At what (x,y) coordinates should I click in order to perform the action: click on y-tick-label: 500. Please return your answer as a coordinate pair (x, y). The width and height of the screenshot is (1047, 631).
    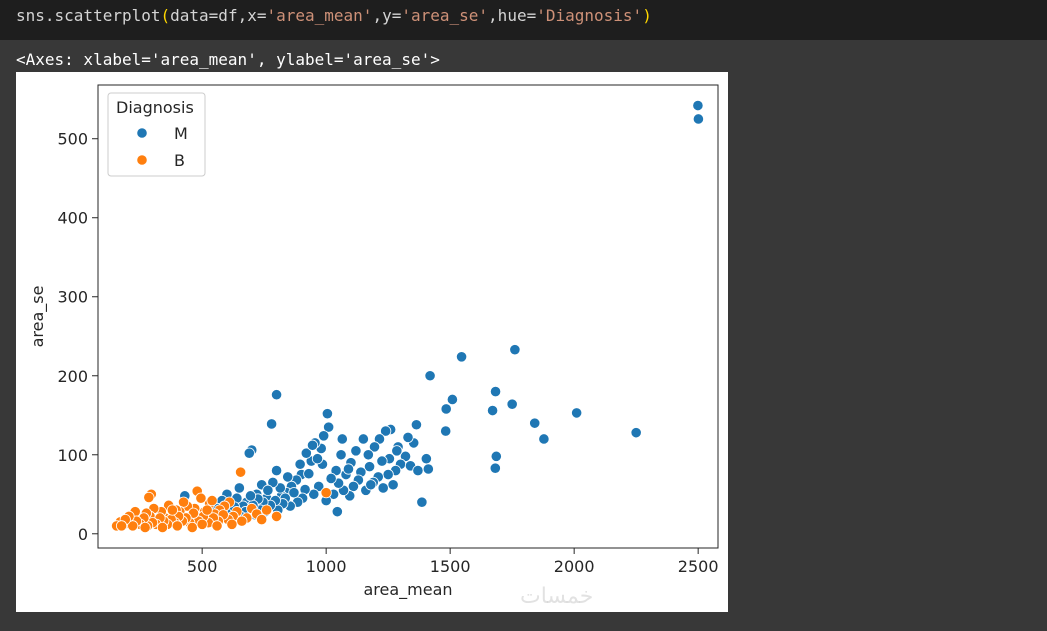
    Looking at the image, I should click on (72, 139).